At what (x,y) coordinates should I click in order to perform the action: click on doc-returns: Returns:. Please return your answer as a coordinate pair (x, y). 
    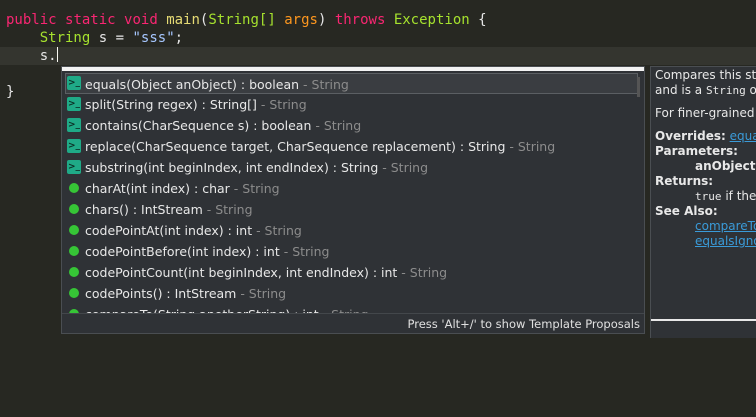
    Looking at the image, I should click on (705, 181).